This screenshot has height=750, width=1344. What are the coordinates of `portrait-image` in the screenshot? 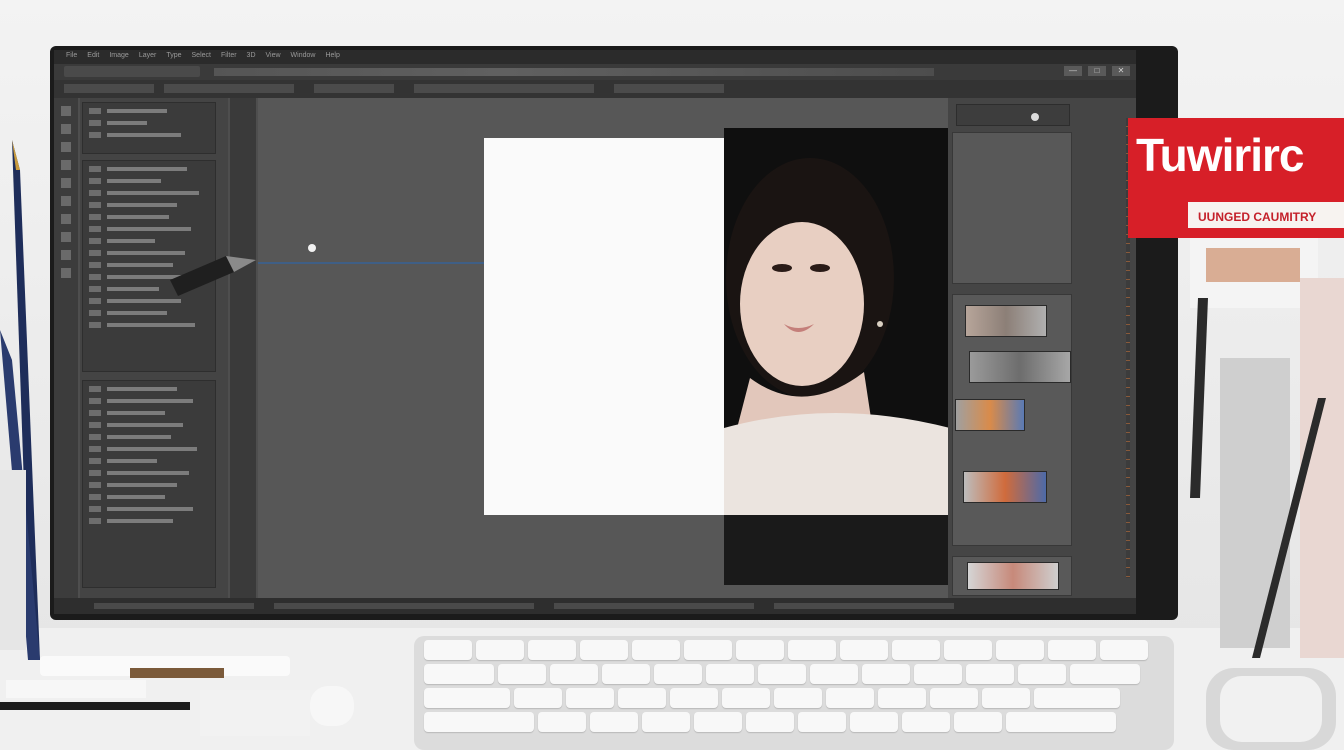 It's located at (837, 321).